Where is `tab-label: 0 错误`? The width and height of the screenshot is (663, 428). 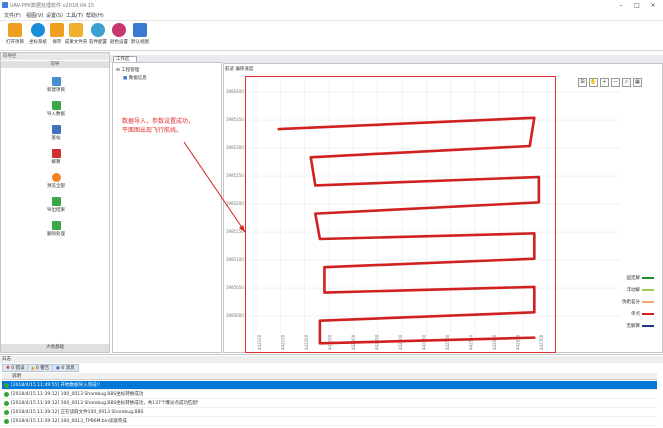
tab-label: 0 错误 is located at coordinates (18, 368).